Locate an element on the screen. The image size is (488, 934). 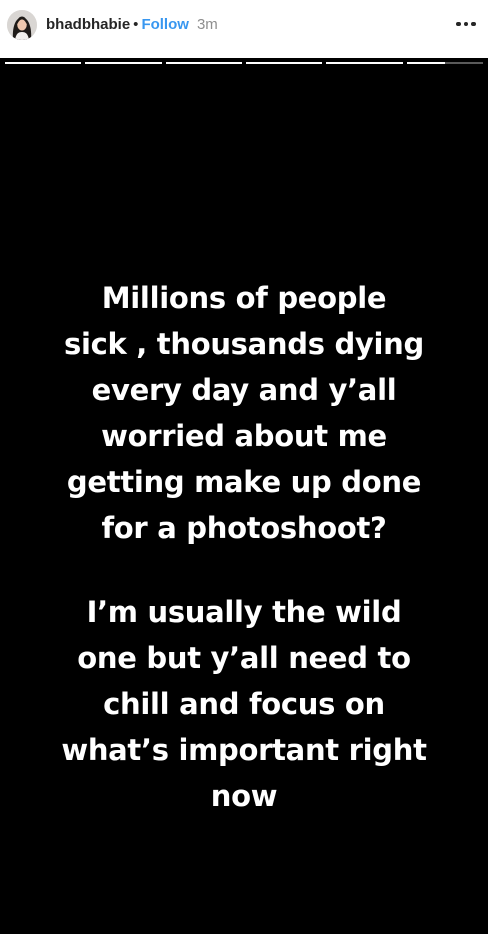
more-options-icon is located at coordinates (466, 24).